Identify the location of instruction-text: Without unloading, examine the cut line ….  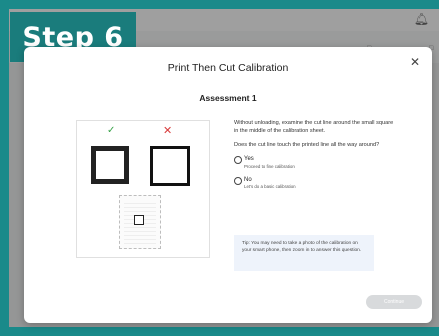
(314, 127).